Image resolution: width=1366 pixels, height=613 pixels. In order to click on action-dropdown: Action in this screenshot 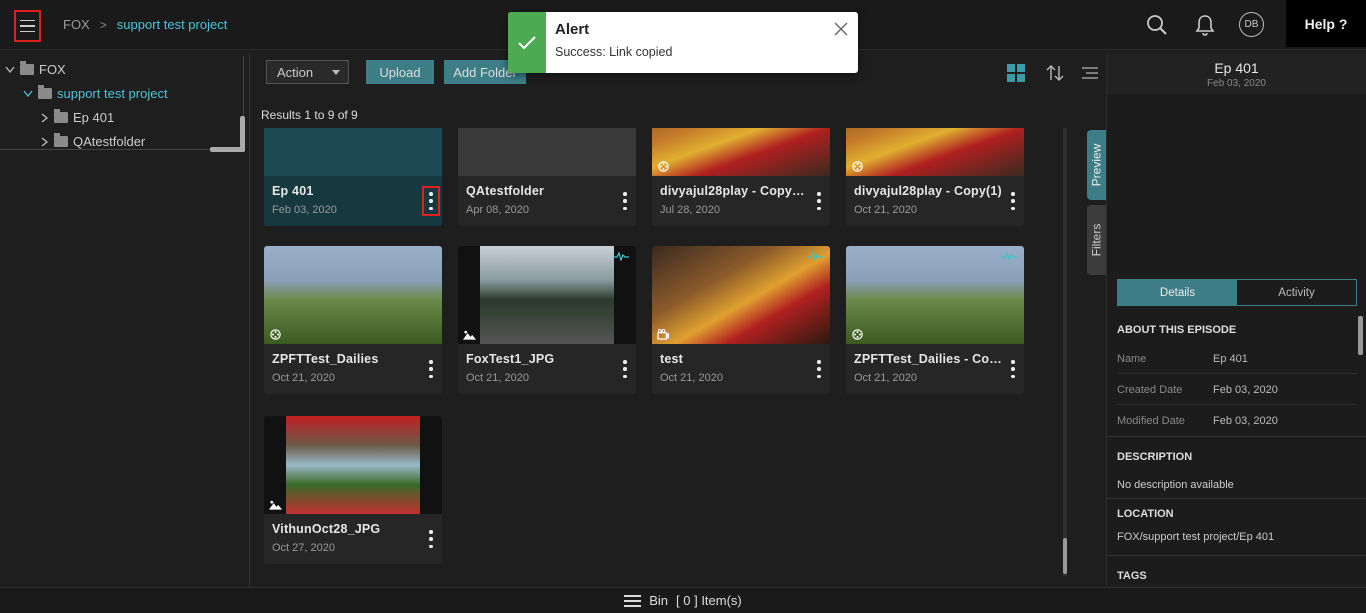, I will do `click(307, 72)`.